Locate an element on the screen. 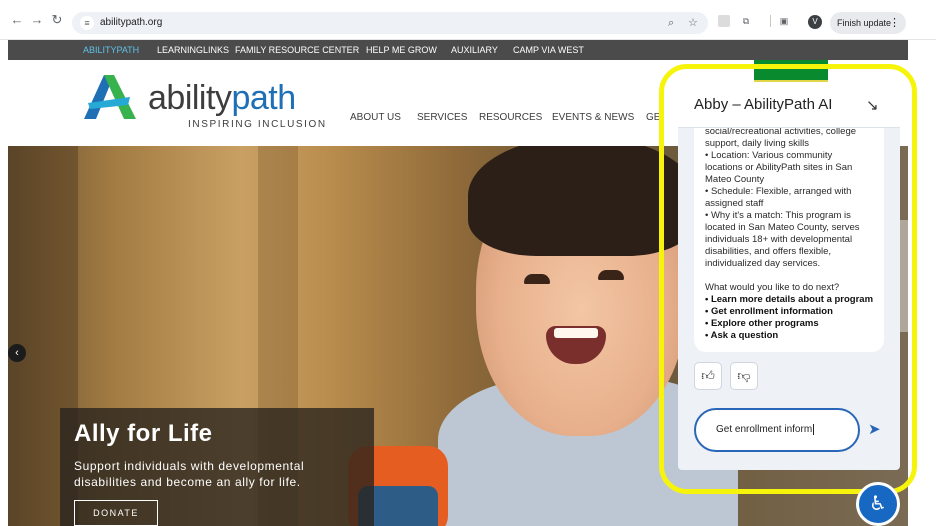 The image size is (936, 526). url-text: abilitypath.org is located at coordinates (131, 23).